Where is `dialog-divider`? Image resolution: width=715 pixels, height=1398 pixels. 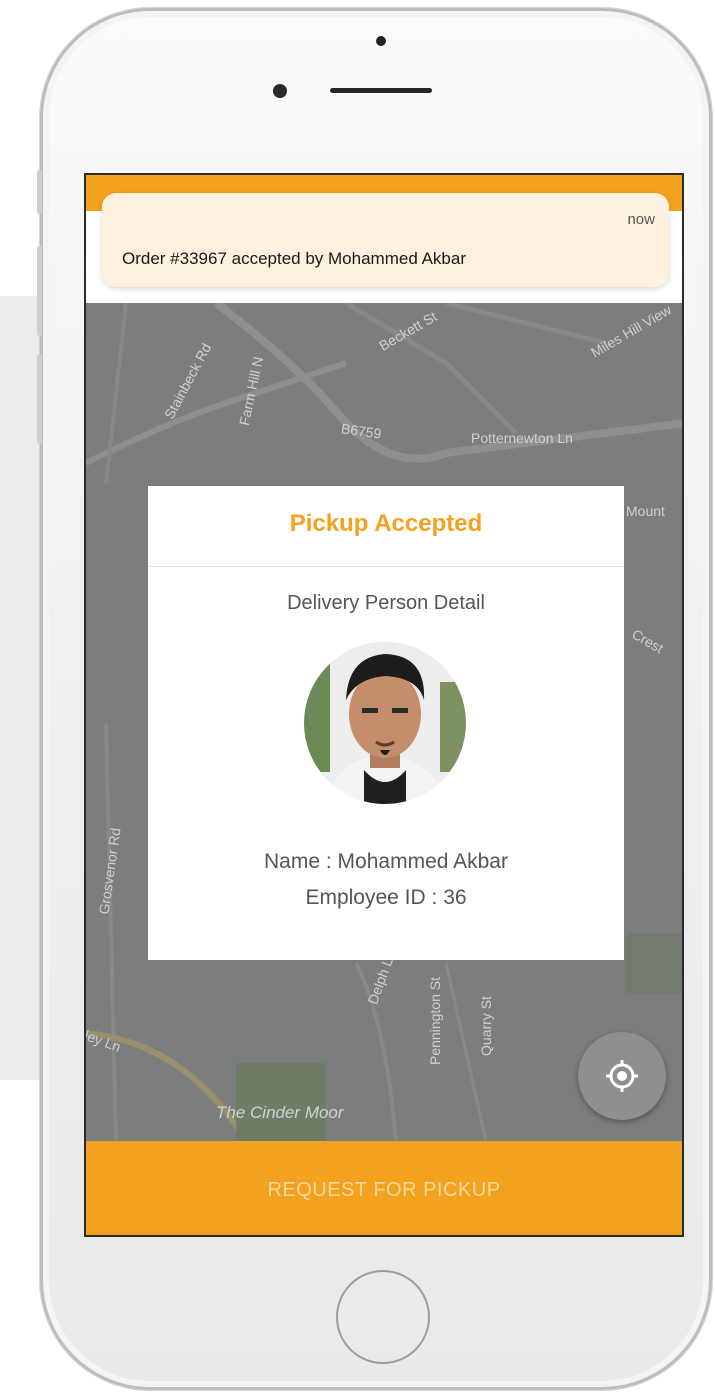
dialog-divider is located at coordinates (386, 566).